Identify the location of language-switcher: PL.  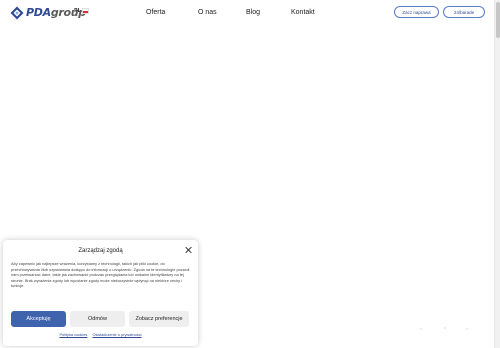
(81, 11).